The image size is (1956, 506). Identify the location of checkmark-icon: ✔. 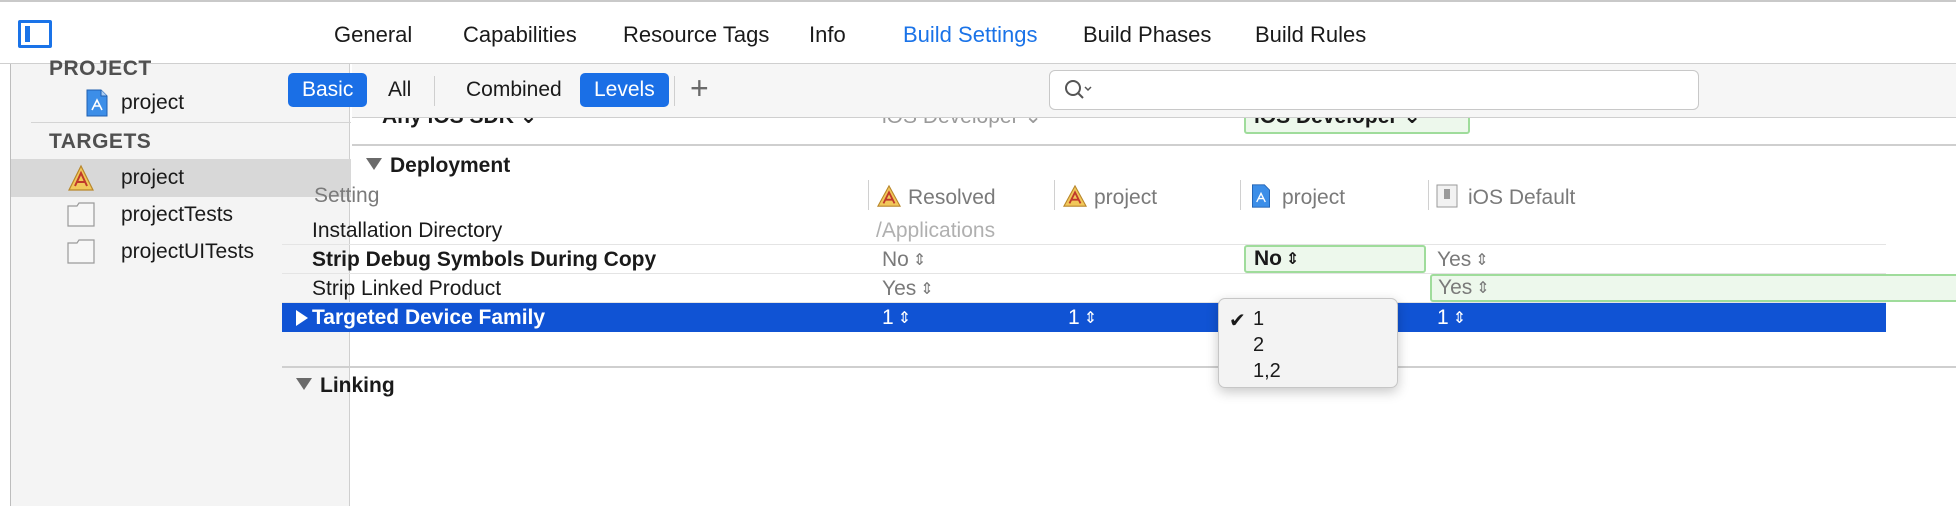
(1237, 321).